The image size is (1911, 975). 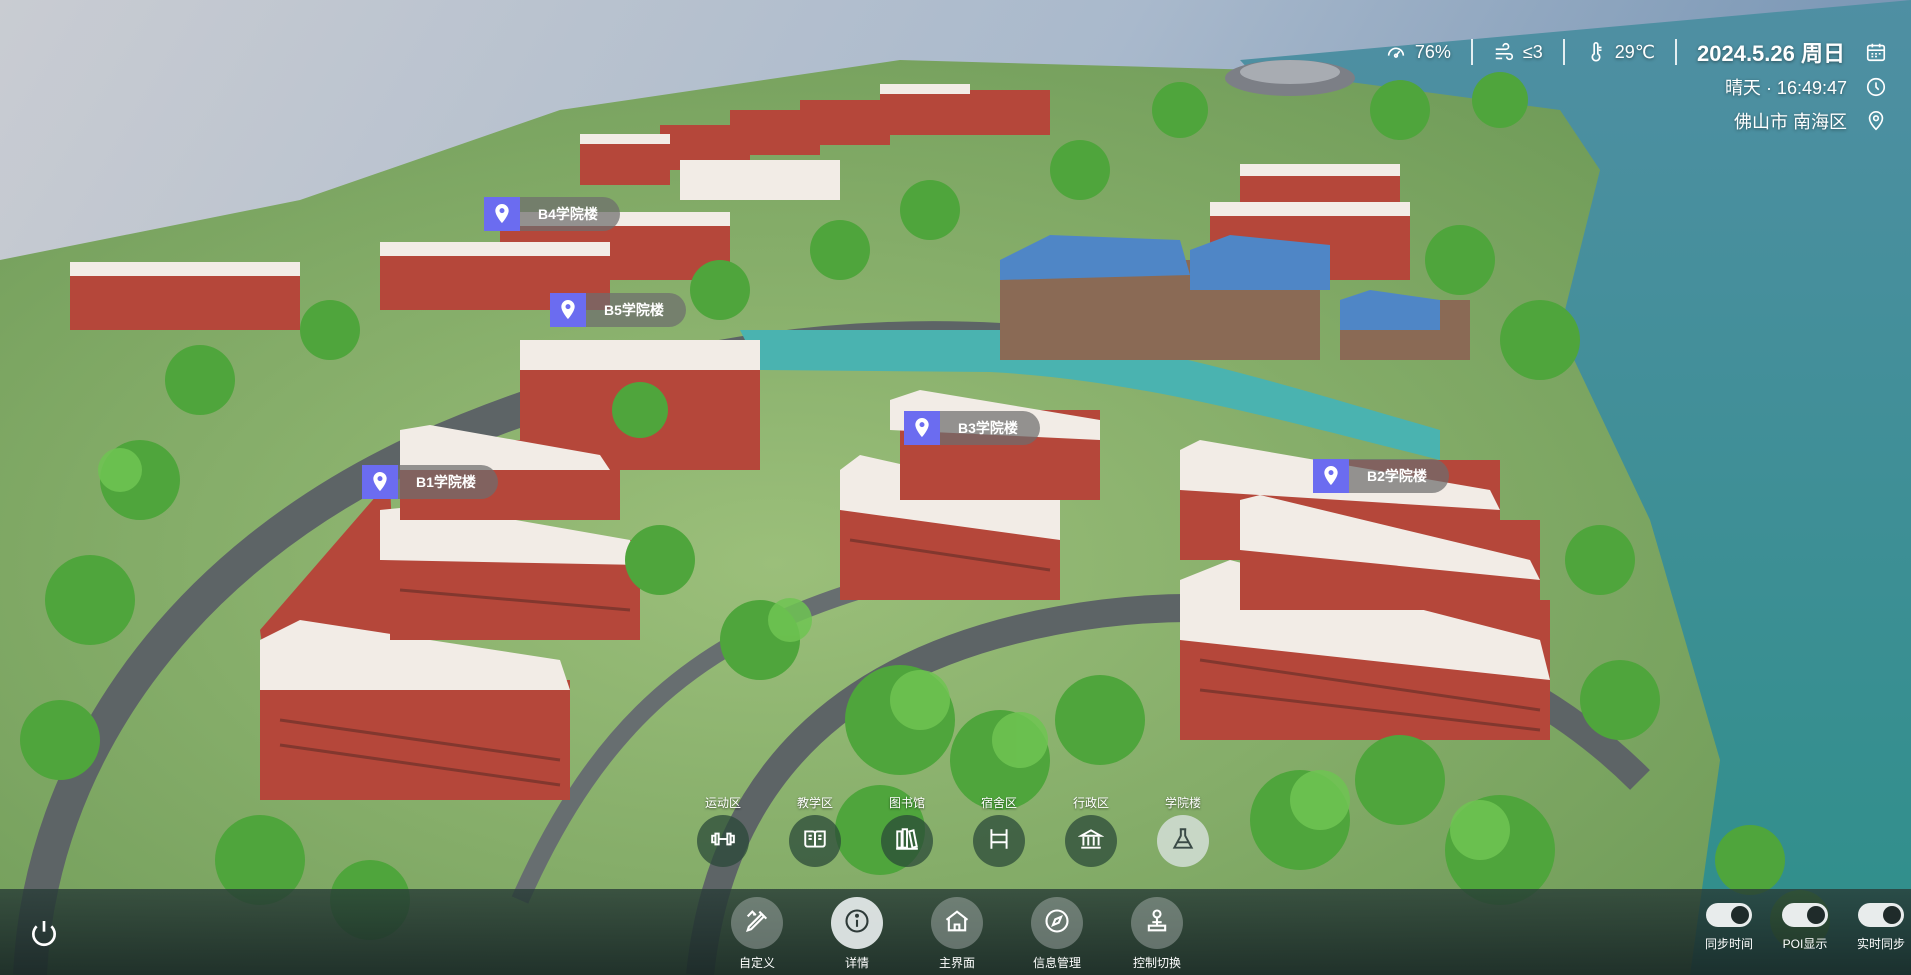 I want to click on sync-time-switch, so click(x=1729, y=915).